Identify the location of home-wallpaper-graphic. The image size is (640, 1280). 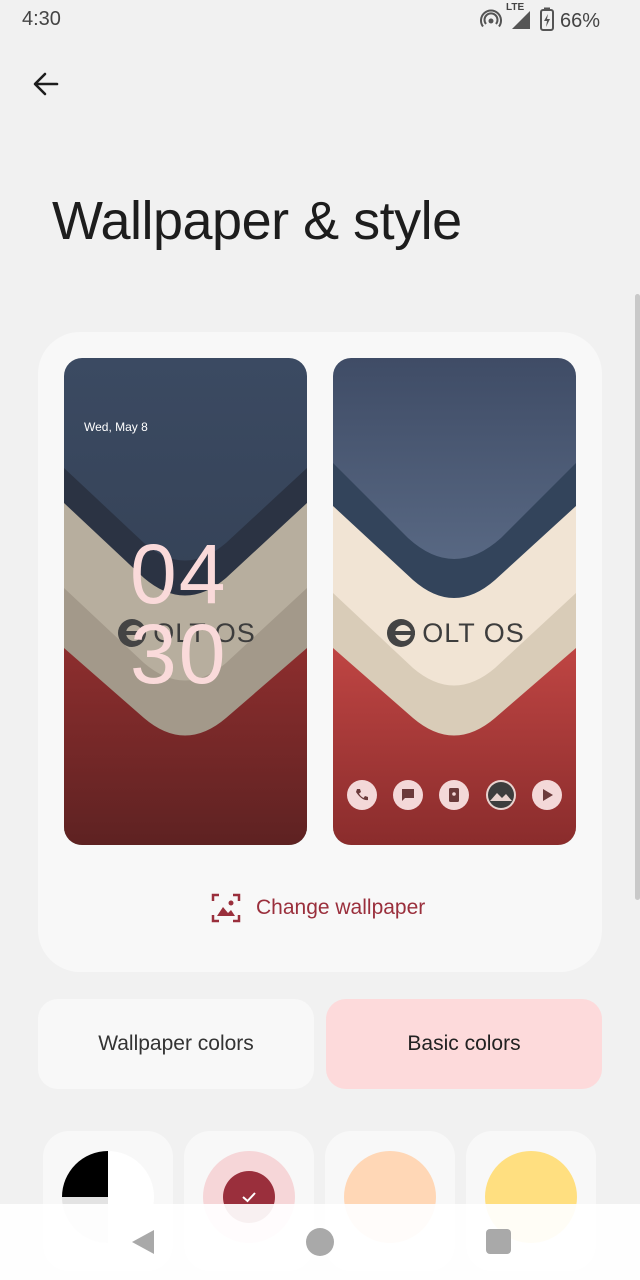
(454, 601).